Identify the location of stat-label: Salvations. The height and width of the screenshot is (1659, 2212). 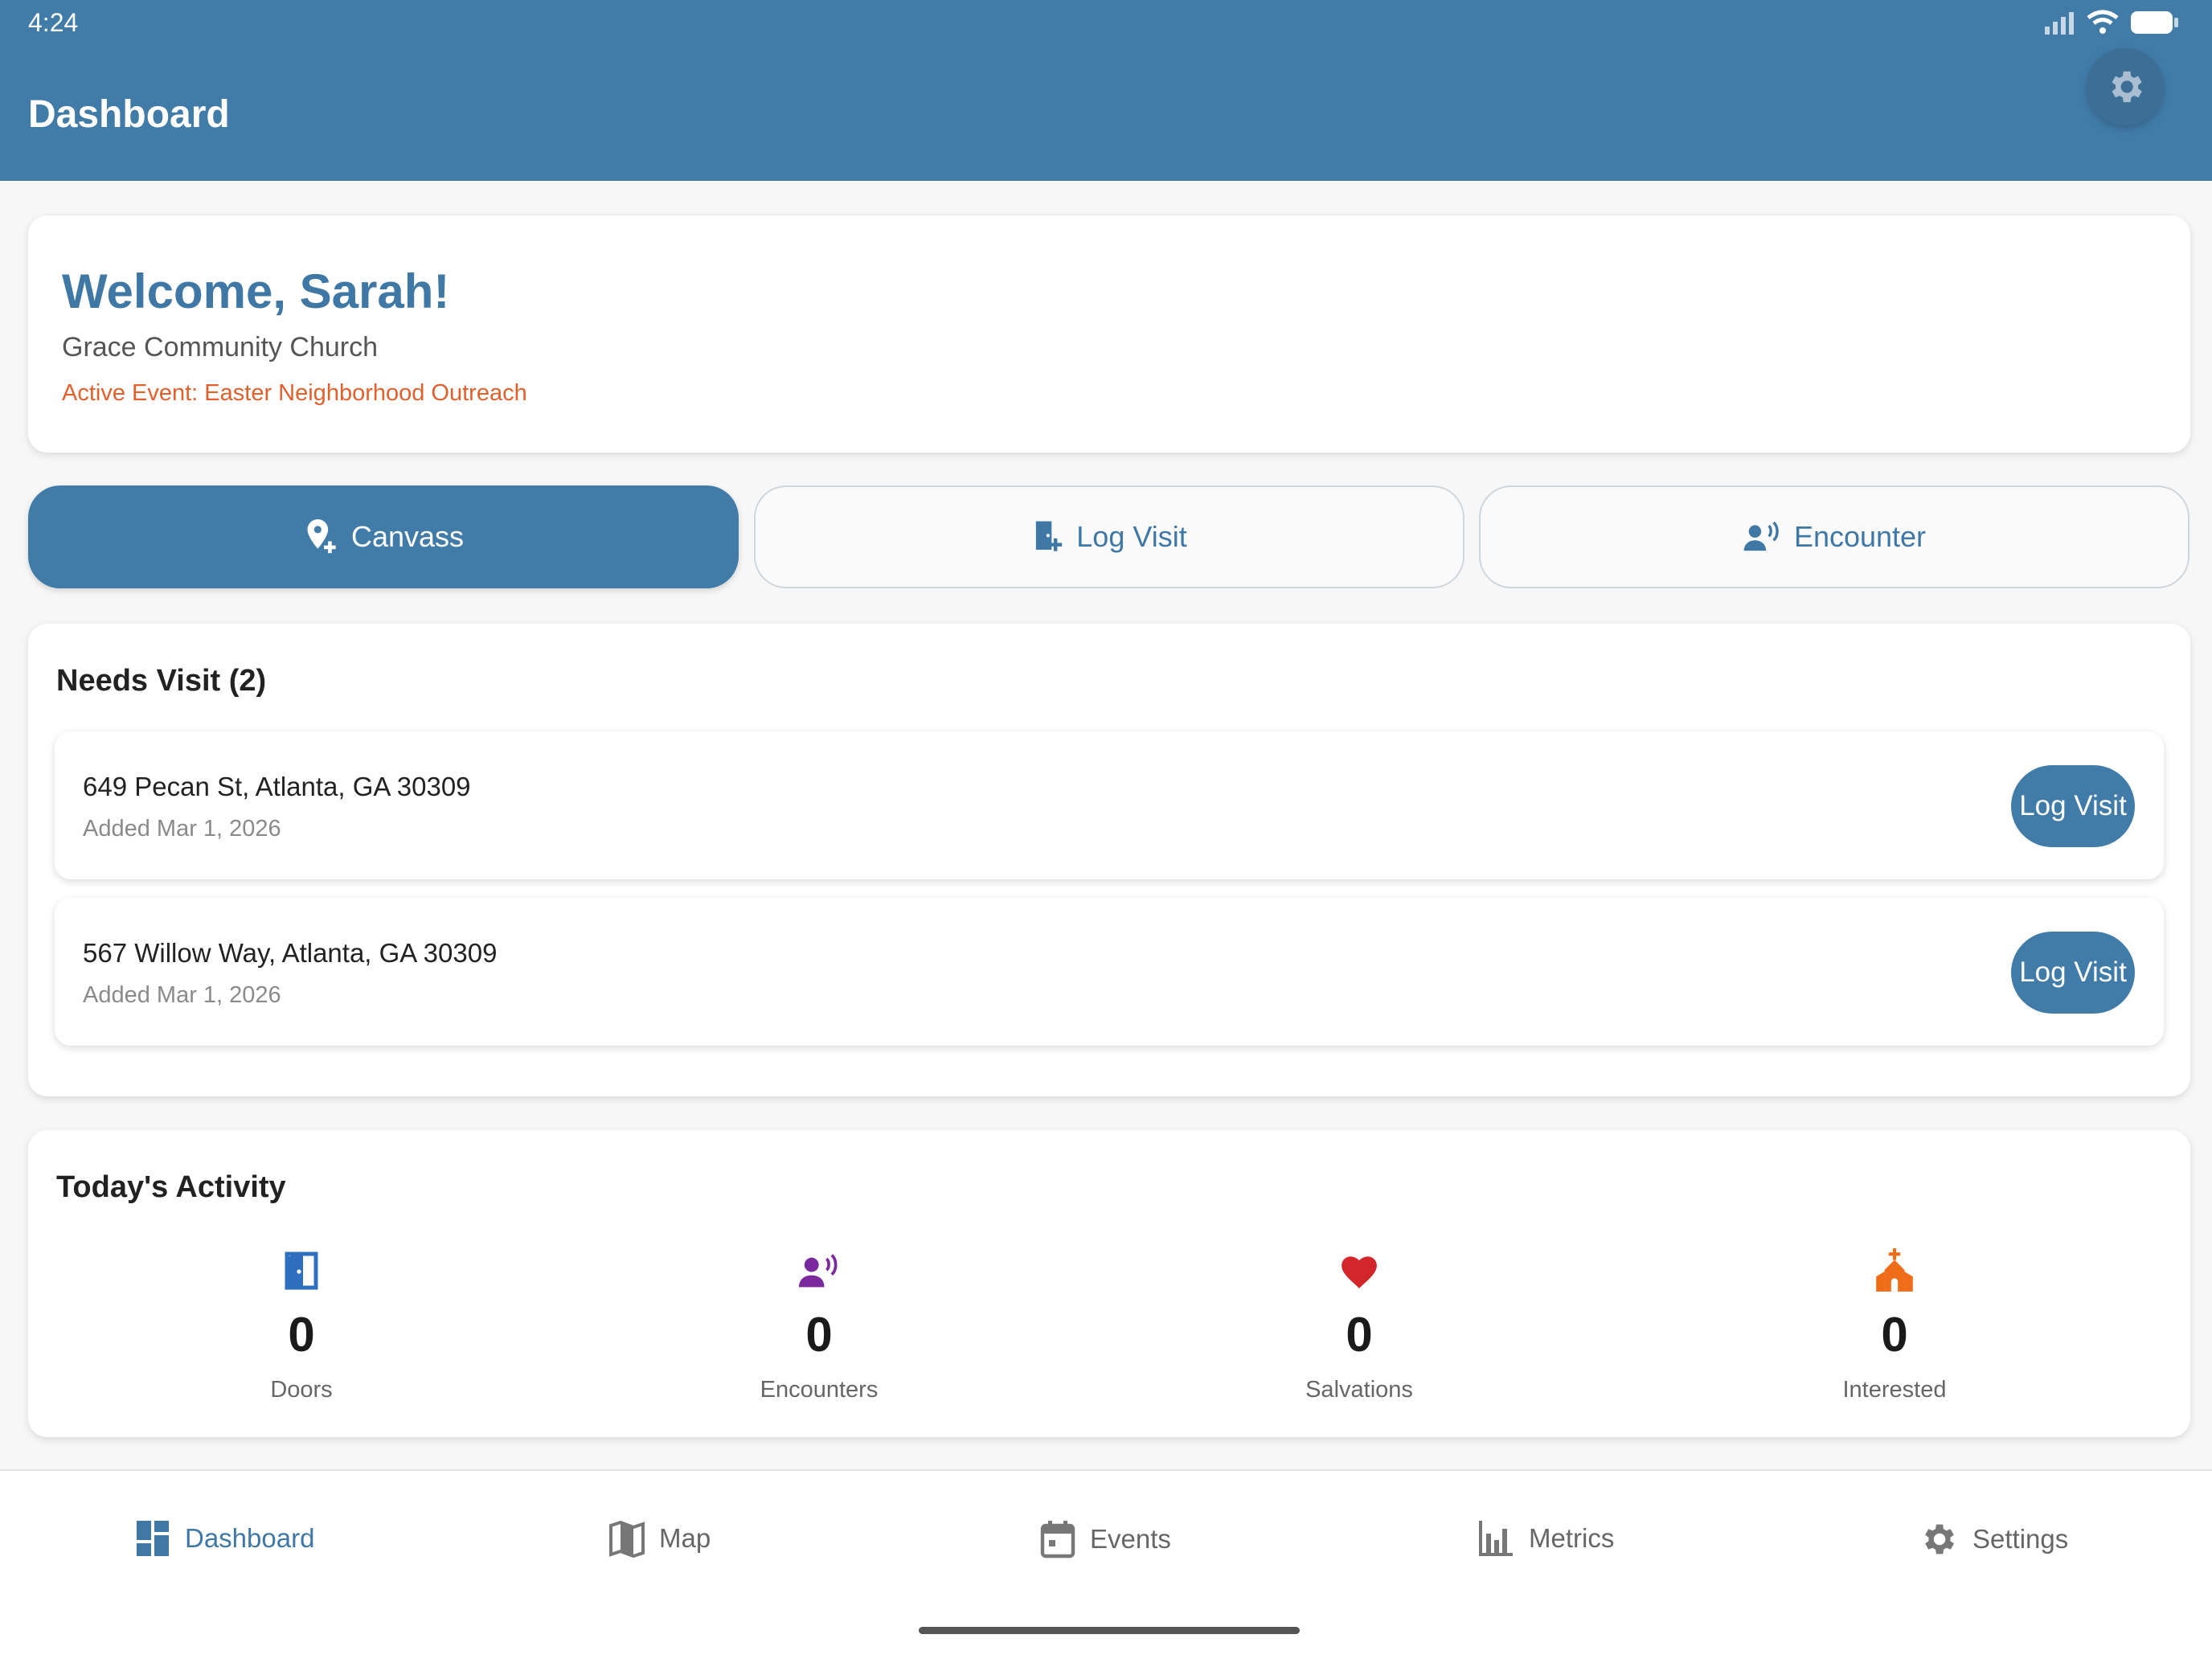
(1359, 1390).